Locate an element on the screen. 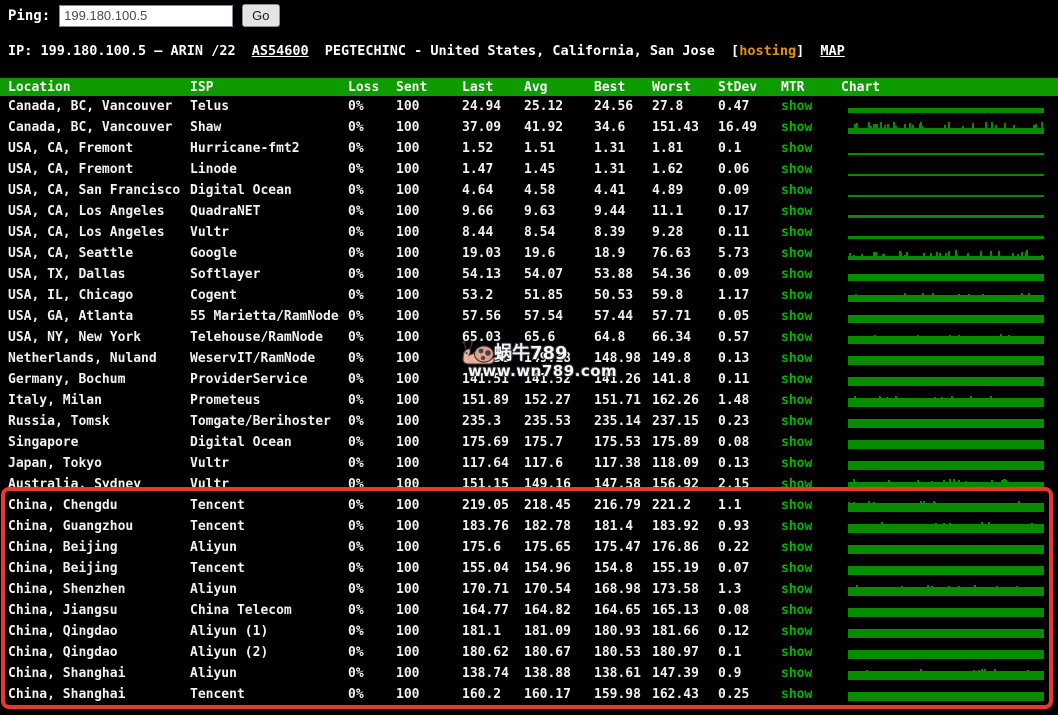  cell-best: 1.31 is located at coordinates (610, 169).